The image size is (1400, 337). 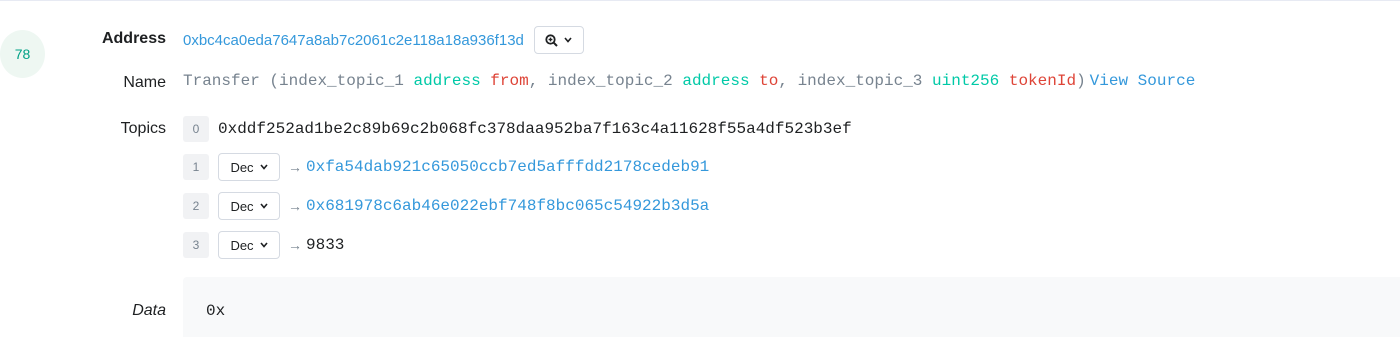 What do you see at coordinates (610, 81) in the screenshot?
I see `param-indexed: index_topic_2` at bounding box center [610, 81].